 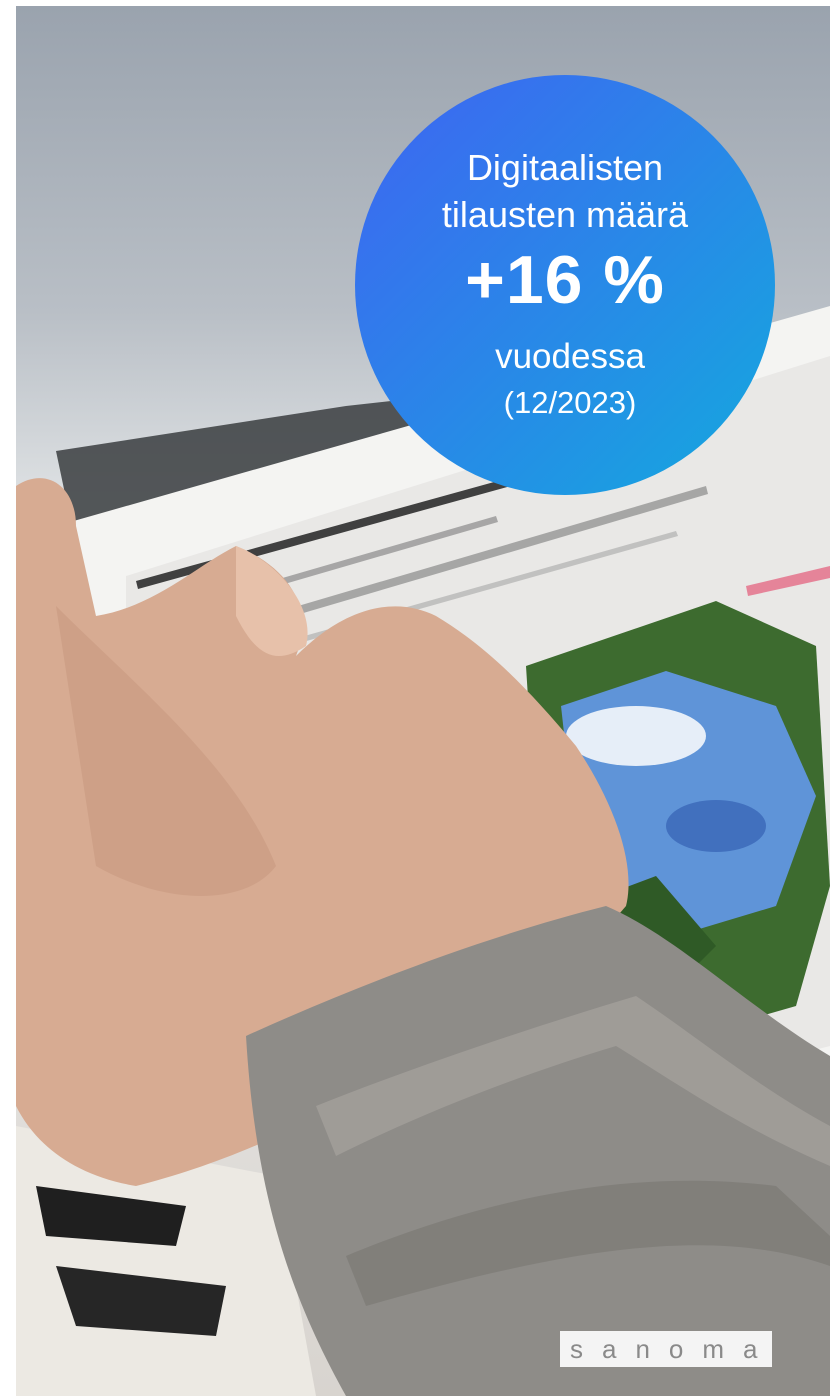 What do you see at coordinates (565, 167) in the screenshot?
I see `badge-line-1: Digitaalisten` at bounding box center [565, 167].